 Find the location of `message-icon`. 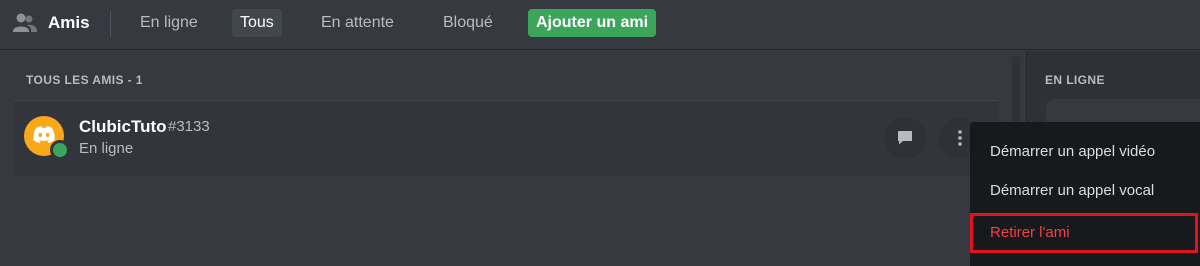

message-icon is located at coordinates (905, 138).